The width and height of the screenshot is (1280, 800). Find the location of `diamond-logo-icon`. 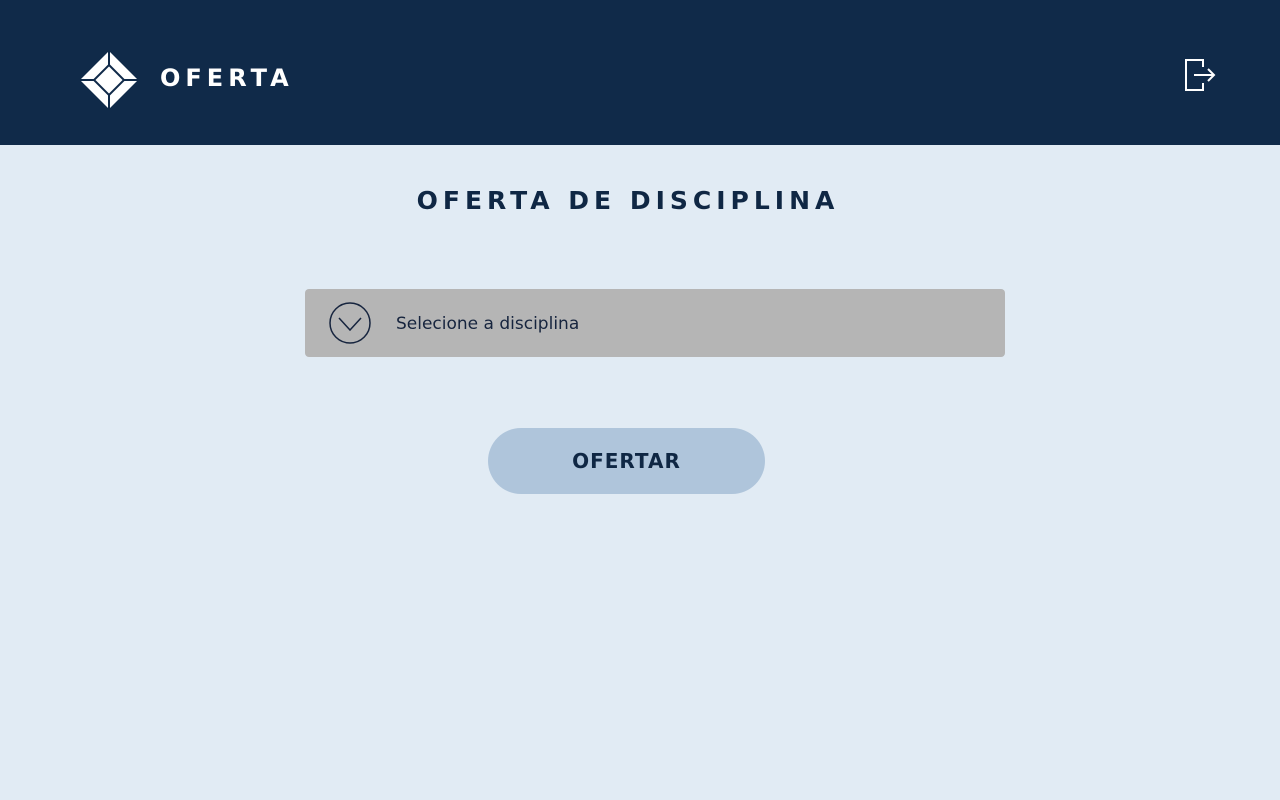

diamond-logo-icon is located at coordinates (109, 80).